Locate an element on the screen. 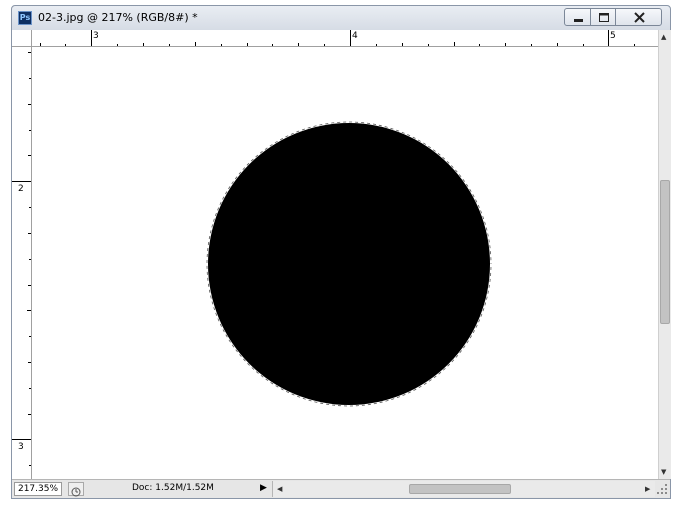 The height and width of the screenshot is (507, 683). scroll-down-icon: ▼ is located at coordinates (663, 472).